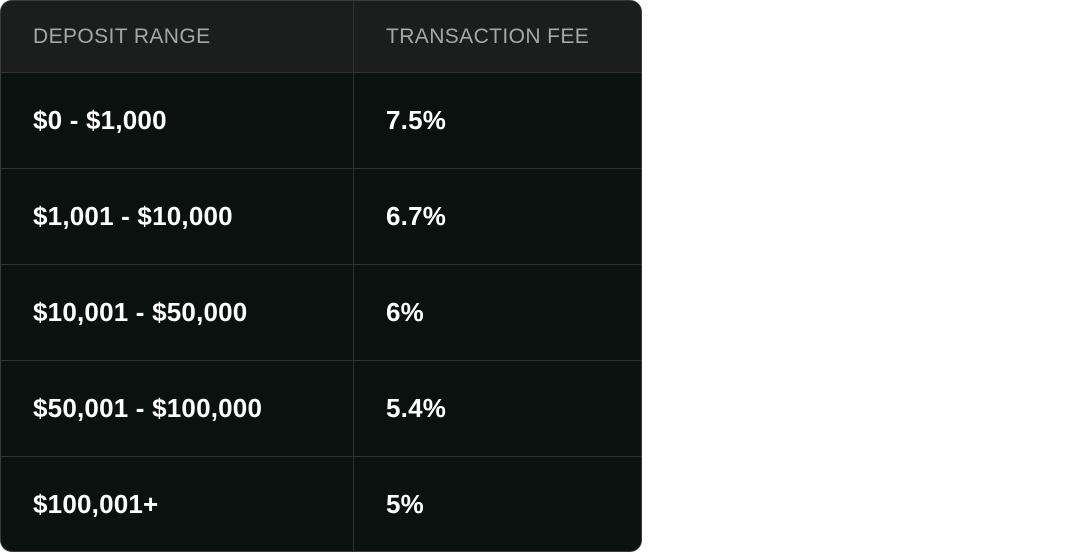 The width and height of the screenshot is (1080, 554). What do you see at coordinates (416, 120) in the screenshot?
I see `transaction-fee-cell: 7.5%` at bounding box center [416, 120].